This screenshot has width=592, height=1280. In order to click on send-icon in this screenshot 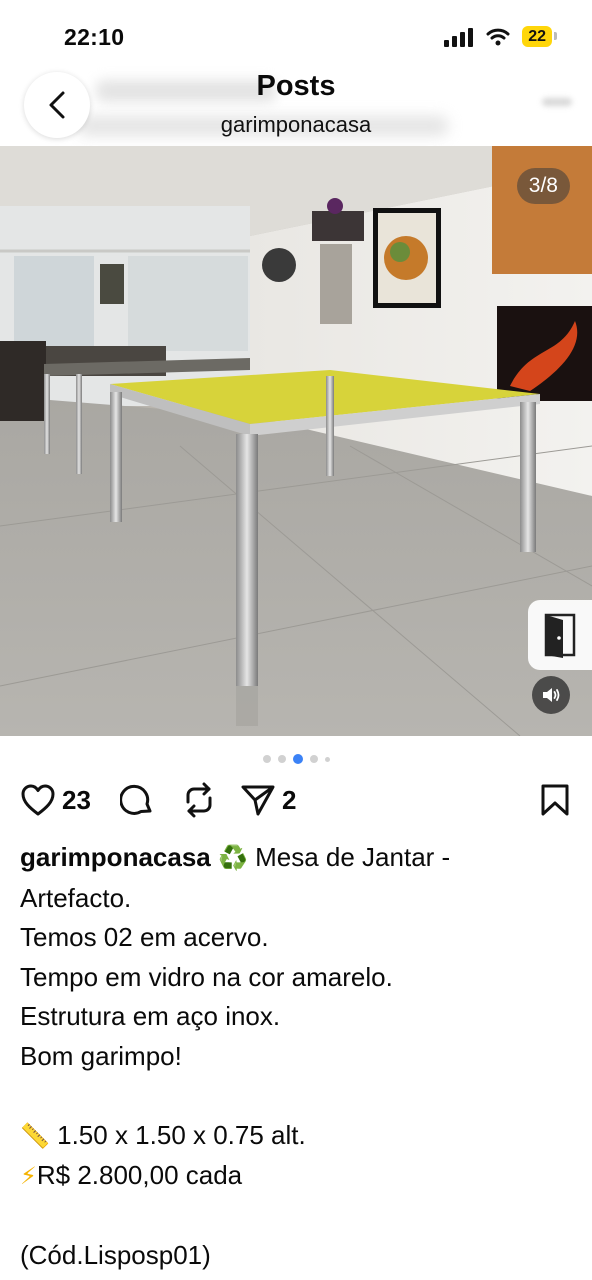, I will do `click(258, 800)`.